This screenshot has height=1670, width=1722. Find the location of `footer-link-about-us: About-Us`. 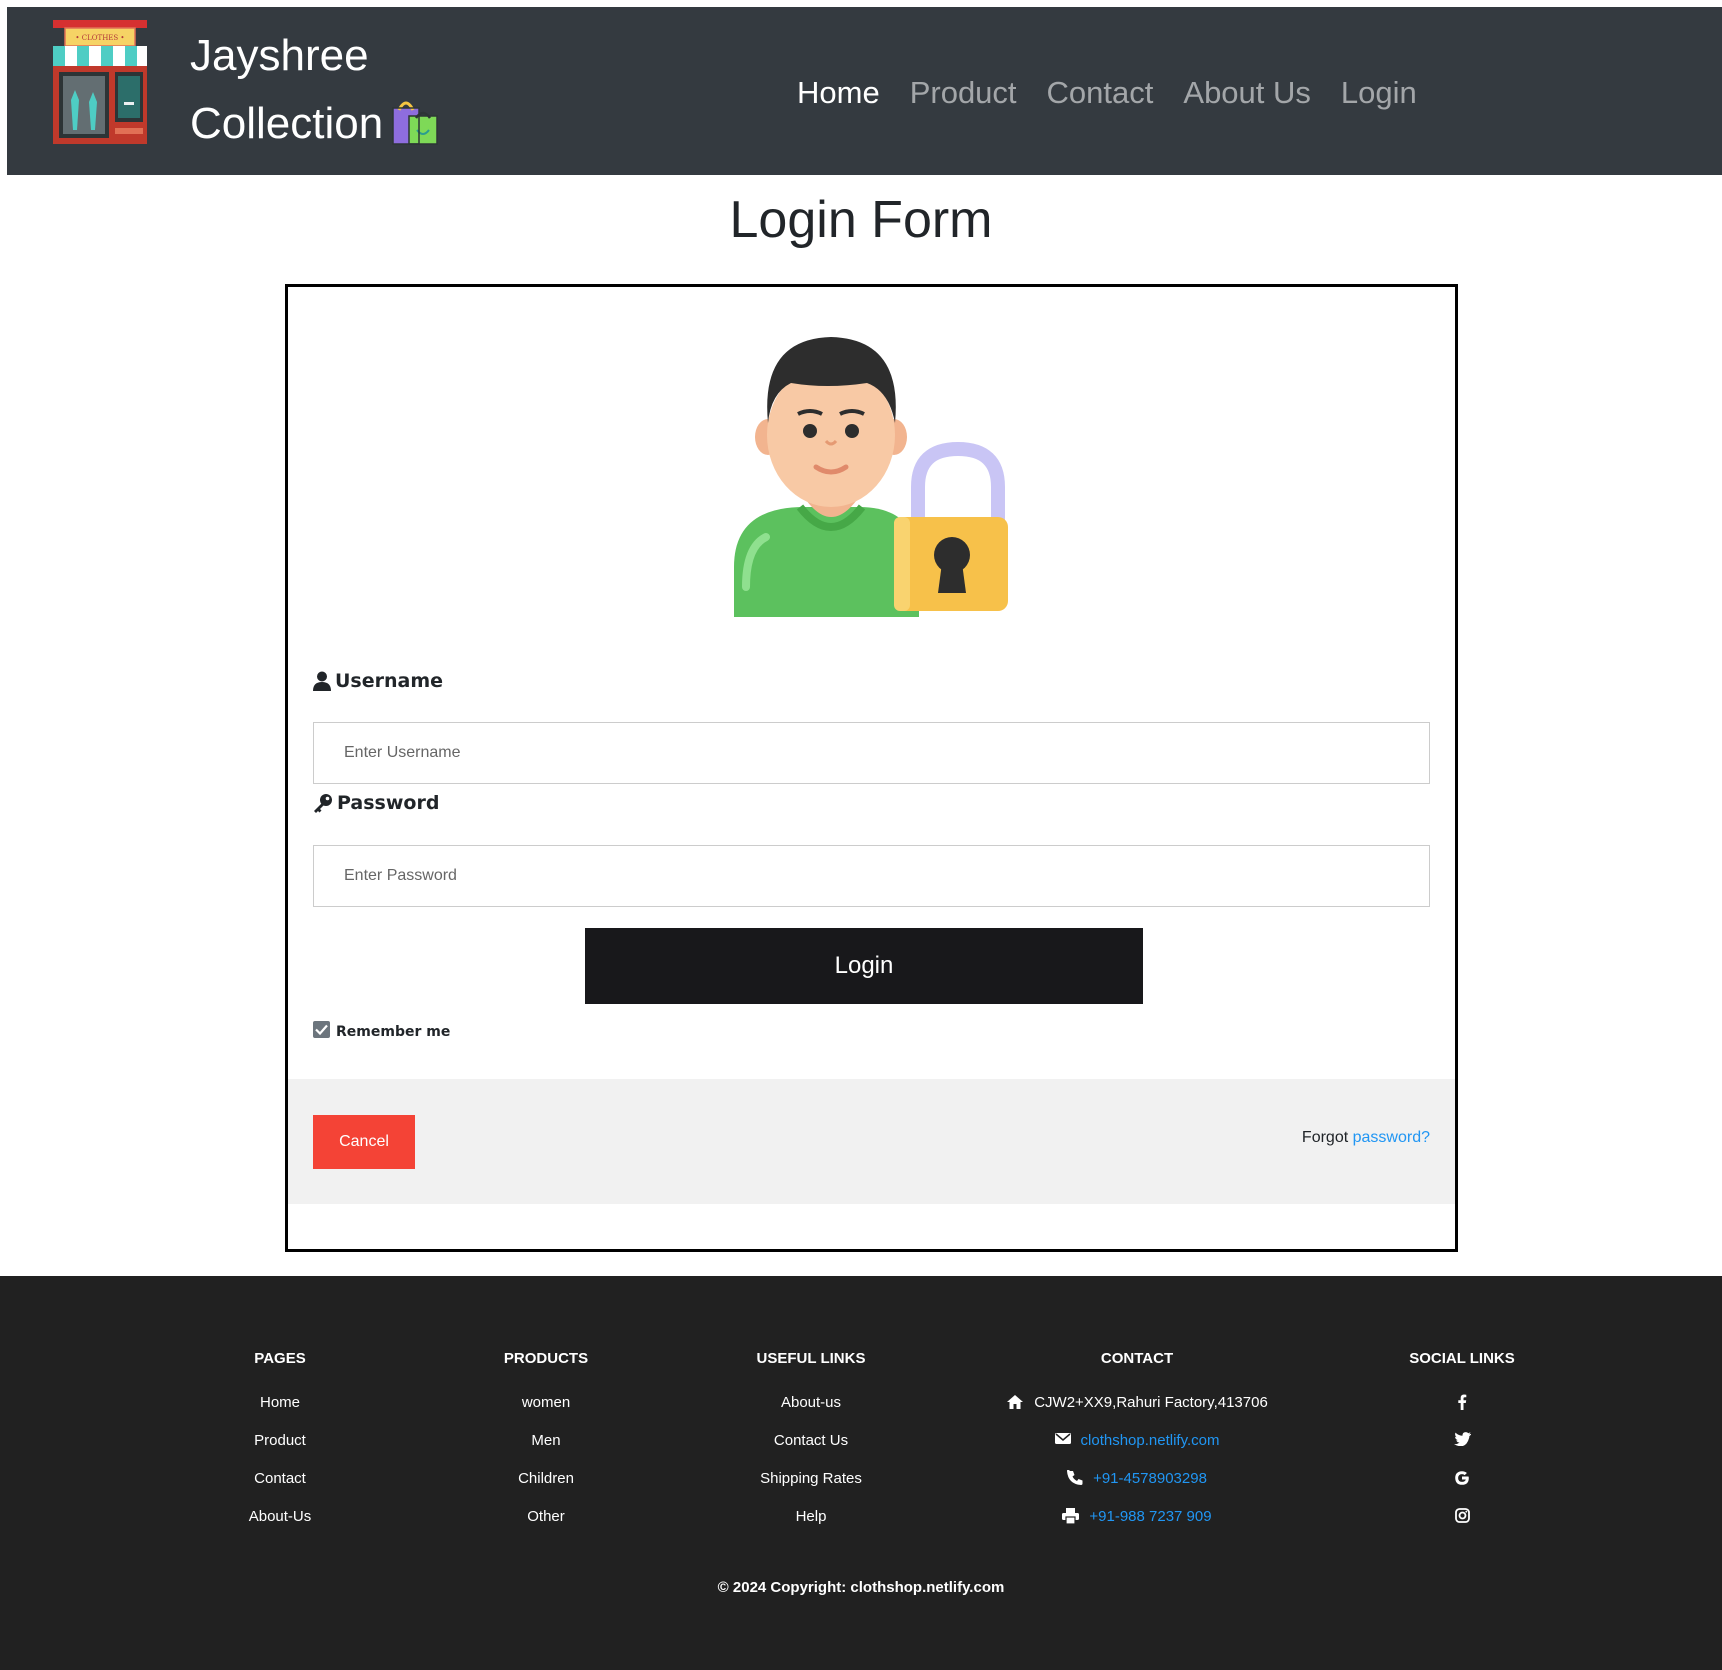

footer-link-about-us: About-Us is located at coordinates (280, 1527).